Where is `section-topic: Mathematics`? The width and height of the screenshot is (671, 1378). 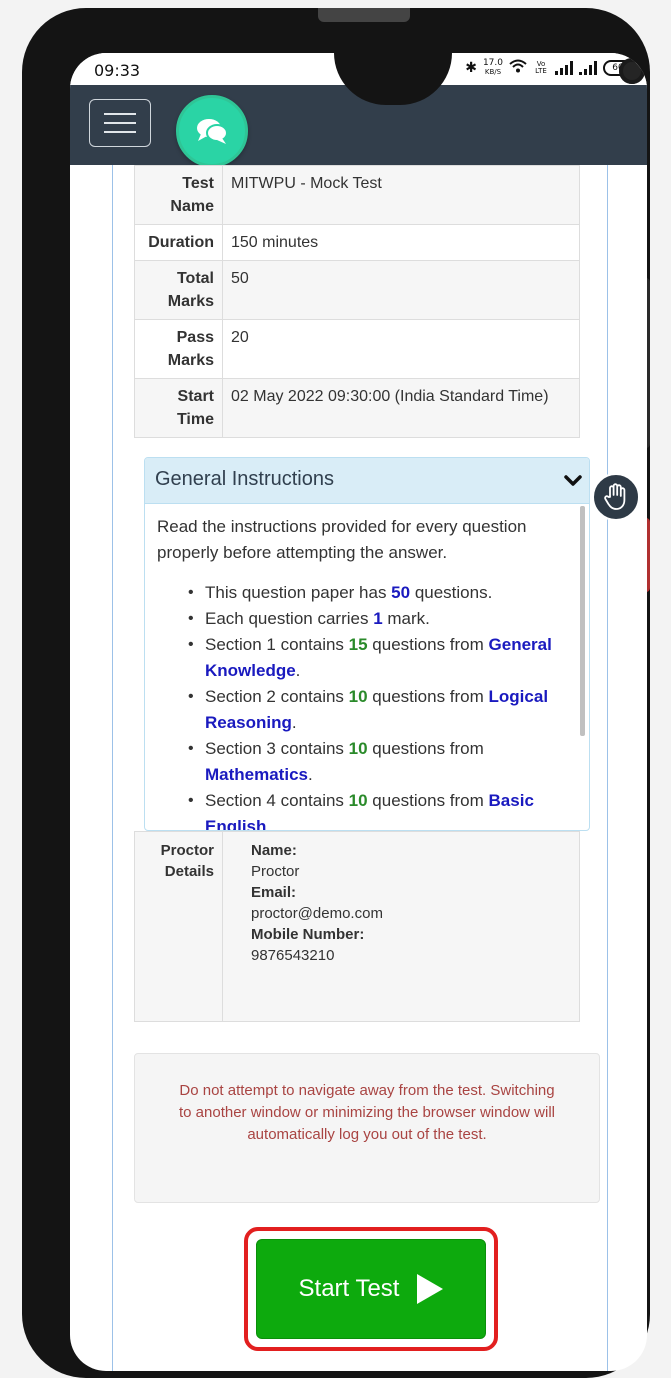 section-topic: Mathematics is located at coordinates (256, 774).